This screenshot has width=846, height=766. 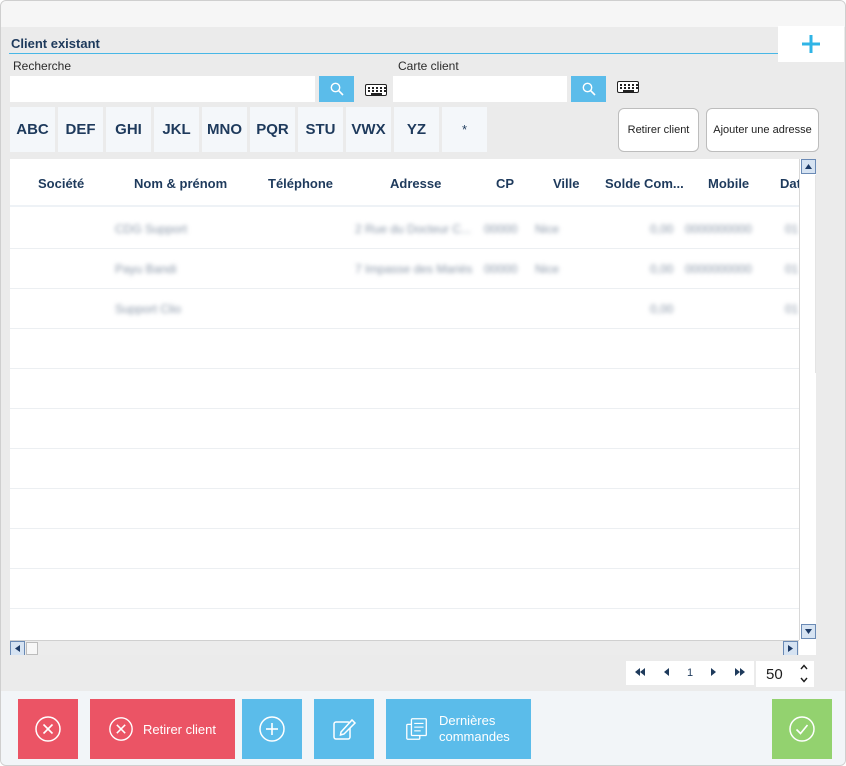 I want to click on edit-button, so click(x=344, y=729).